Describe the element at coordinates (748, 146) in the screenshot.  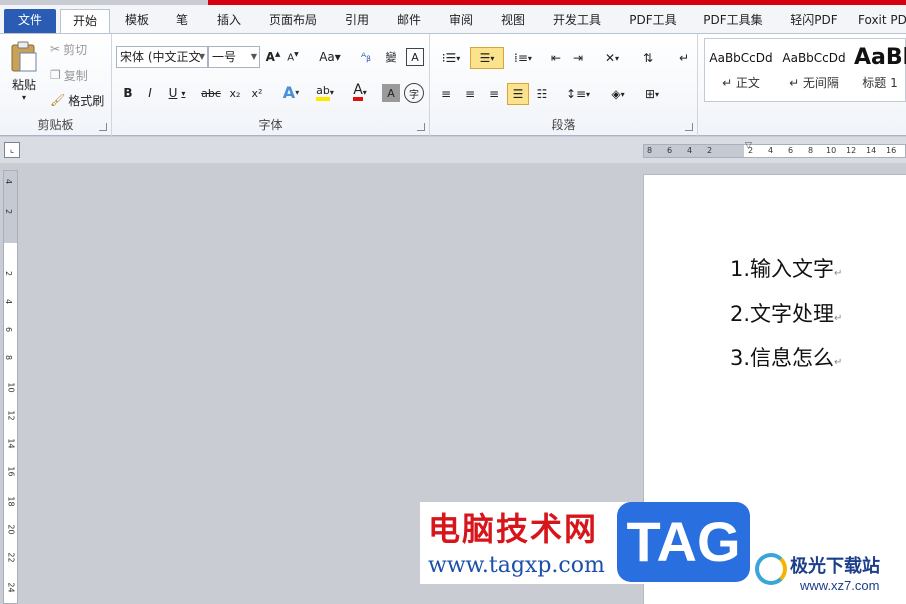
I see `indent-marker-icon: ▽` at that location.